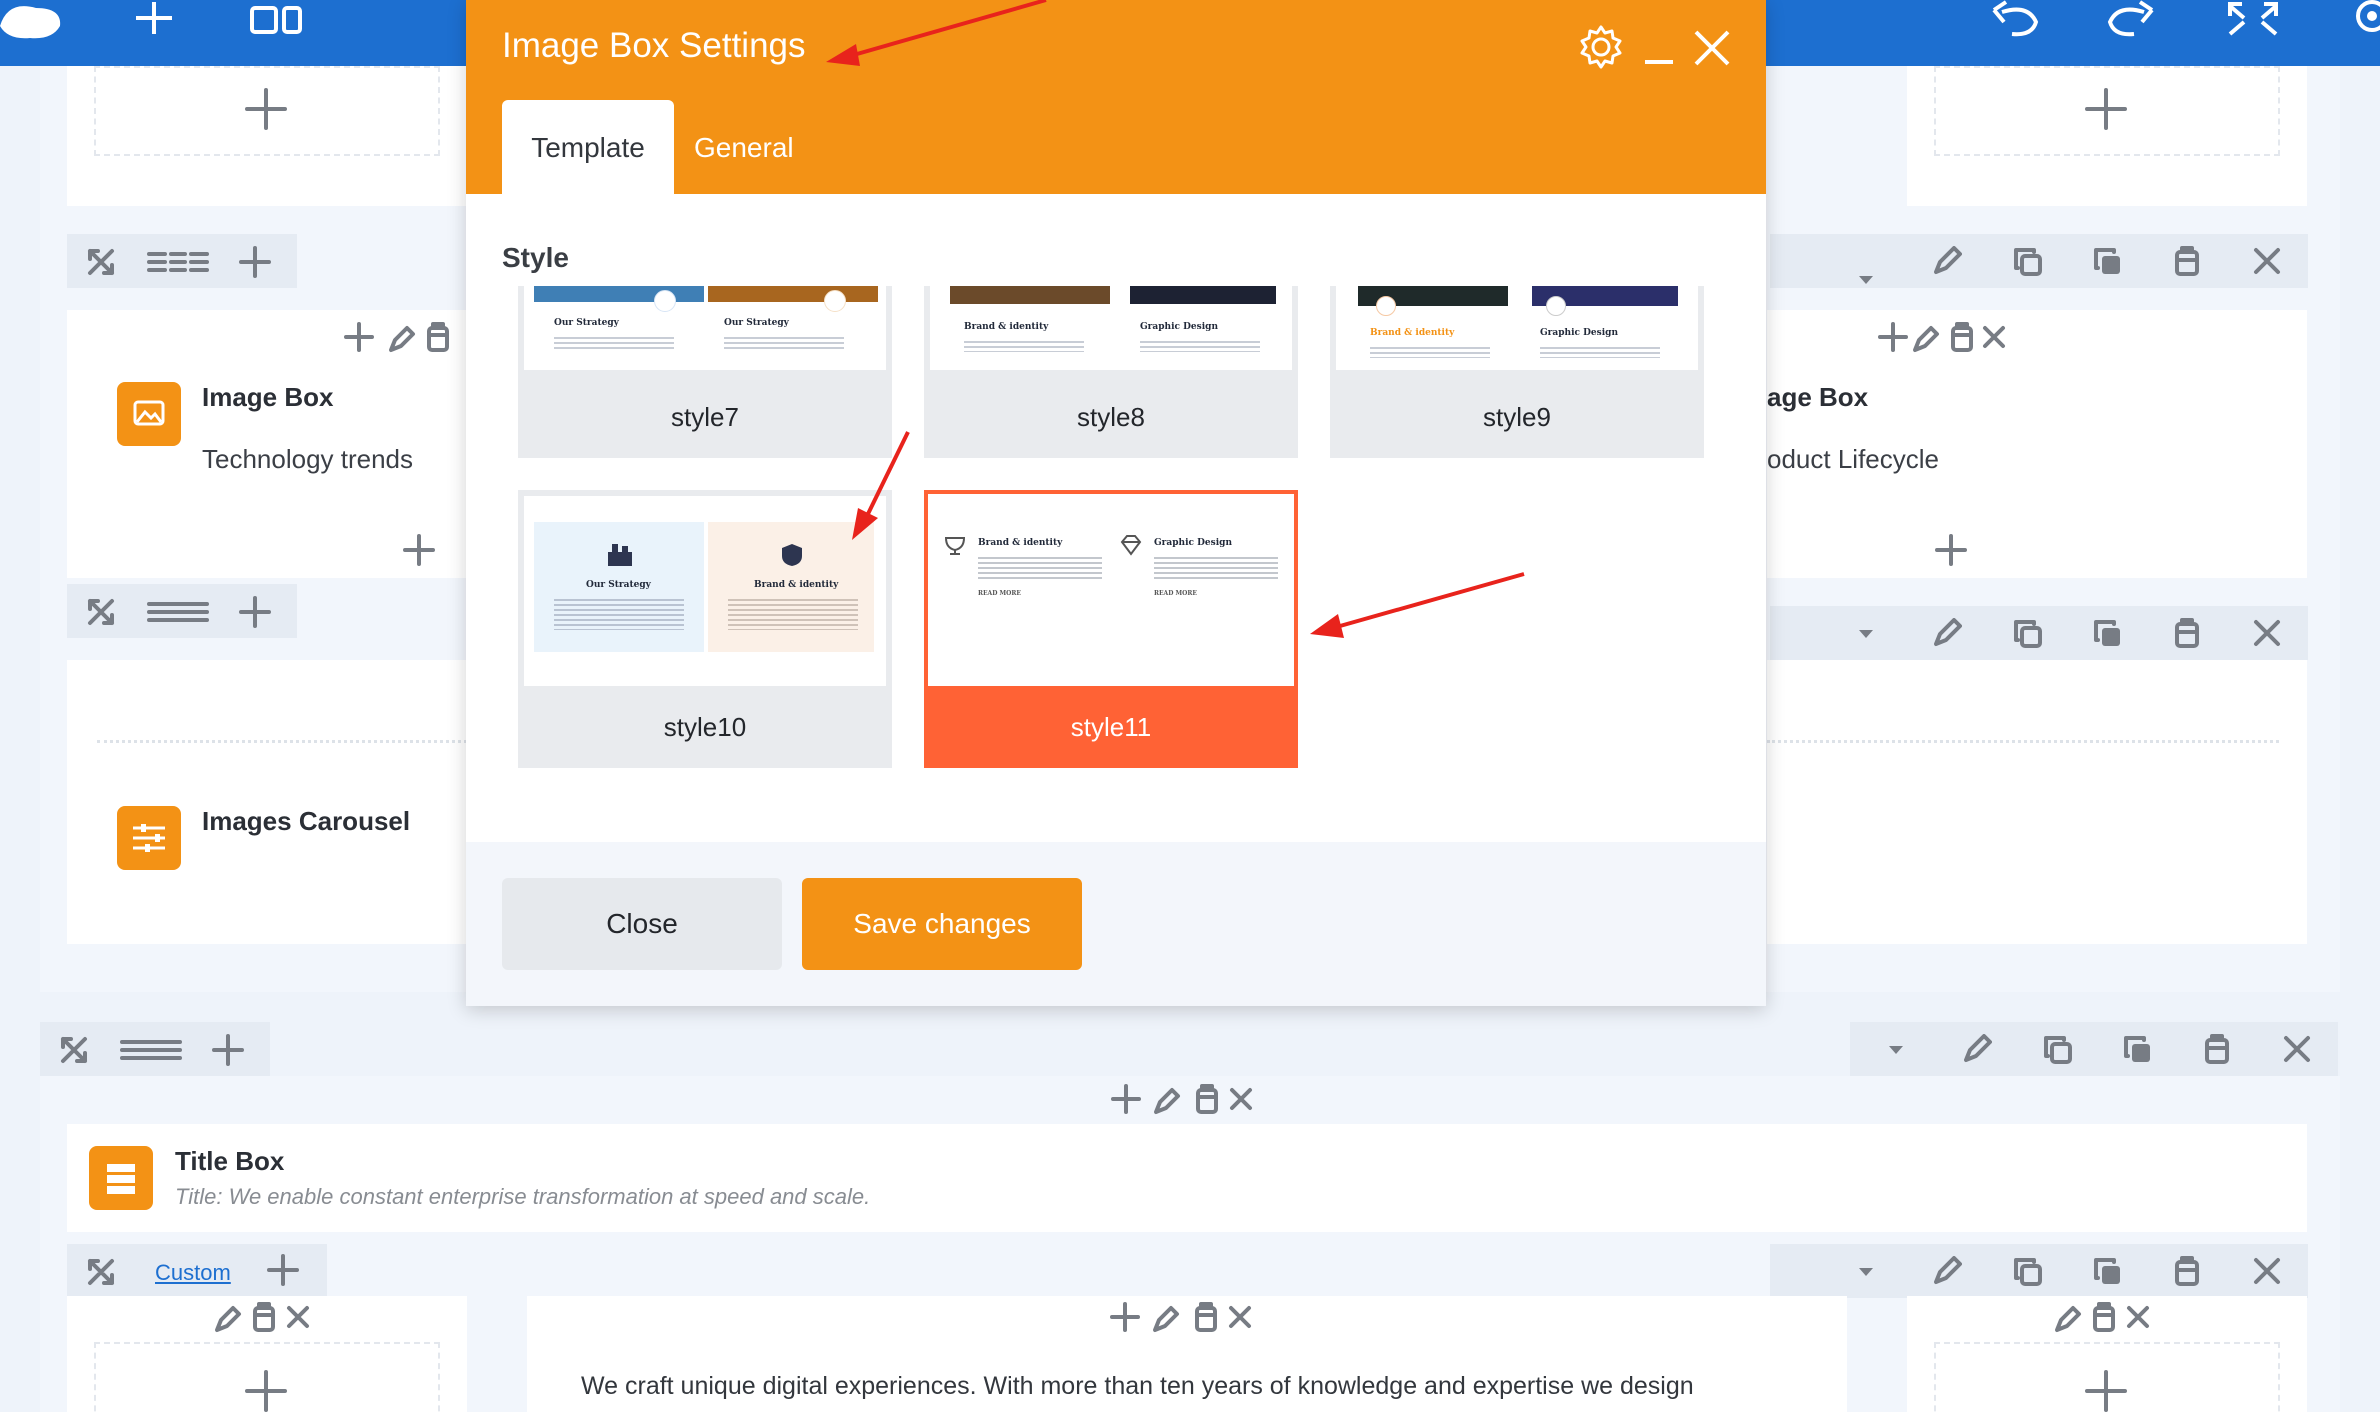 The image size is (2380, 1412). Describe the element at coordinates (1175, 319) in the screenshot. I see `annotation-arrows` at that location.